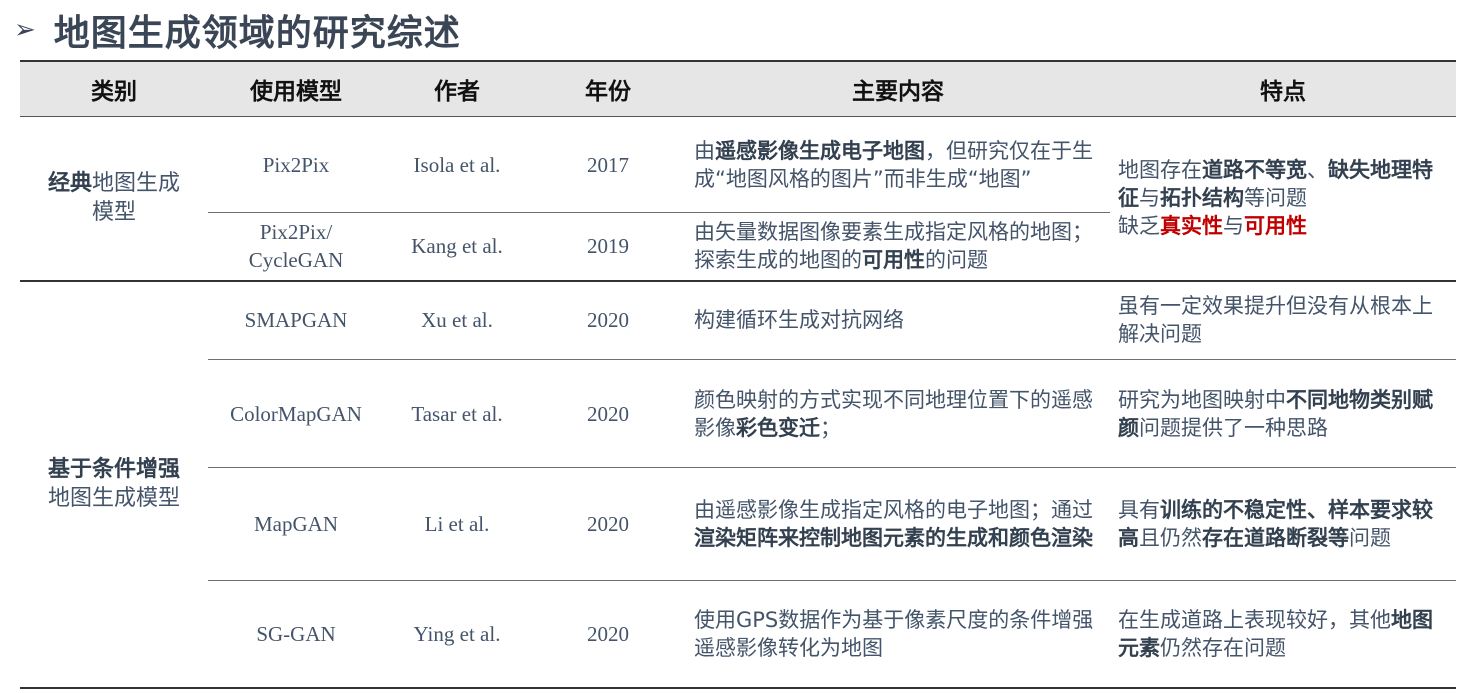  Describe the element at coordinates (457, 634) in the screenshot. I see `author-cell: Ying et al.` at that location.